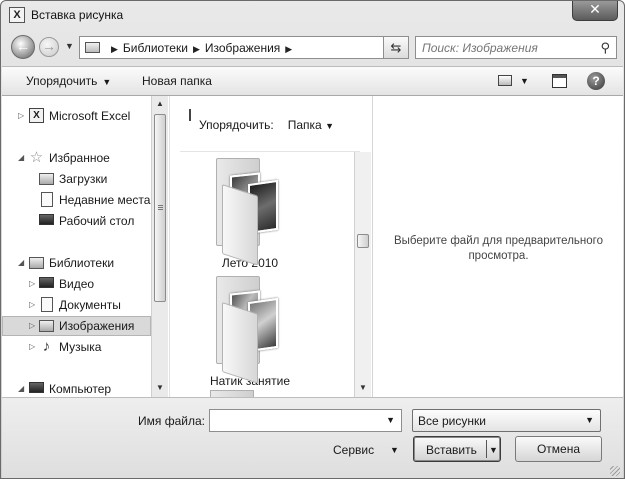  I want to click on nav-item-downloads: Загрузки, so click(76, 179).